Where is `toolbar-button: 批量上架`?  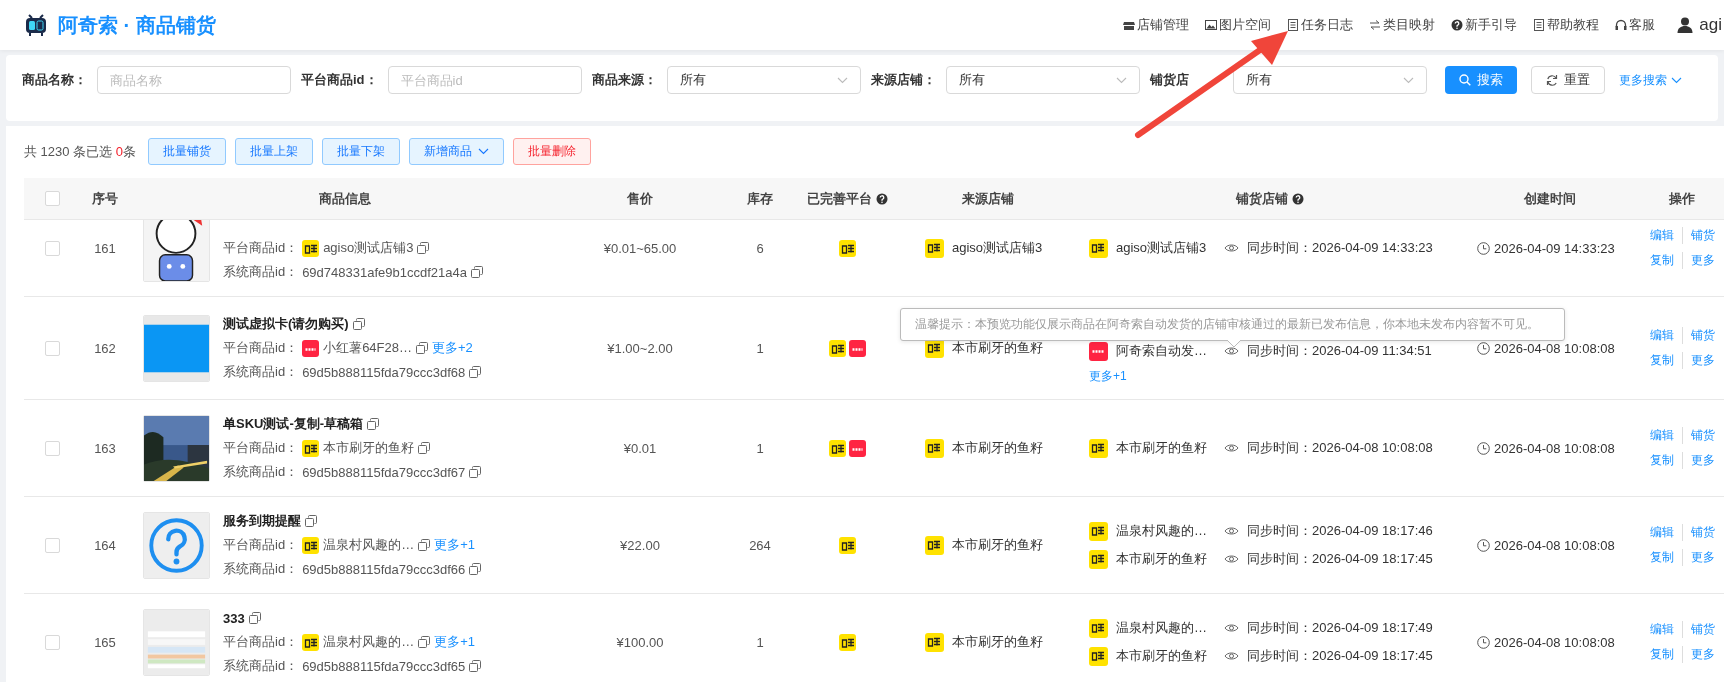
toolbar-button: 批量上架 is located at coordinates (274, 151).